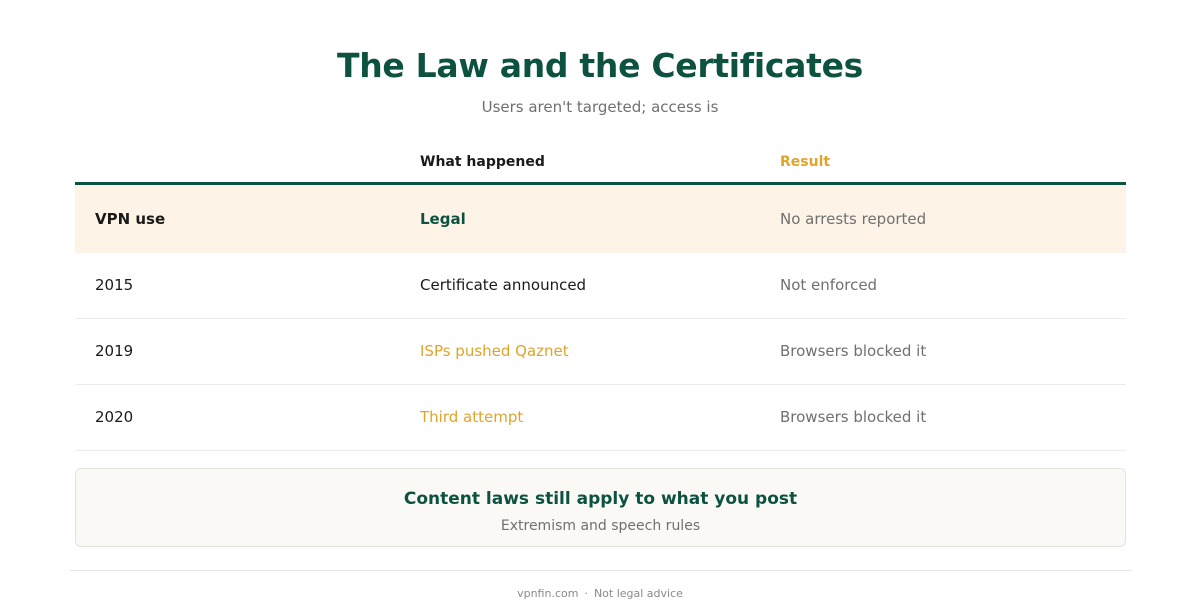  I want to click on footer-divider, so click(600, 570).